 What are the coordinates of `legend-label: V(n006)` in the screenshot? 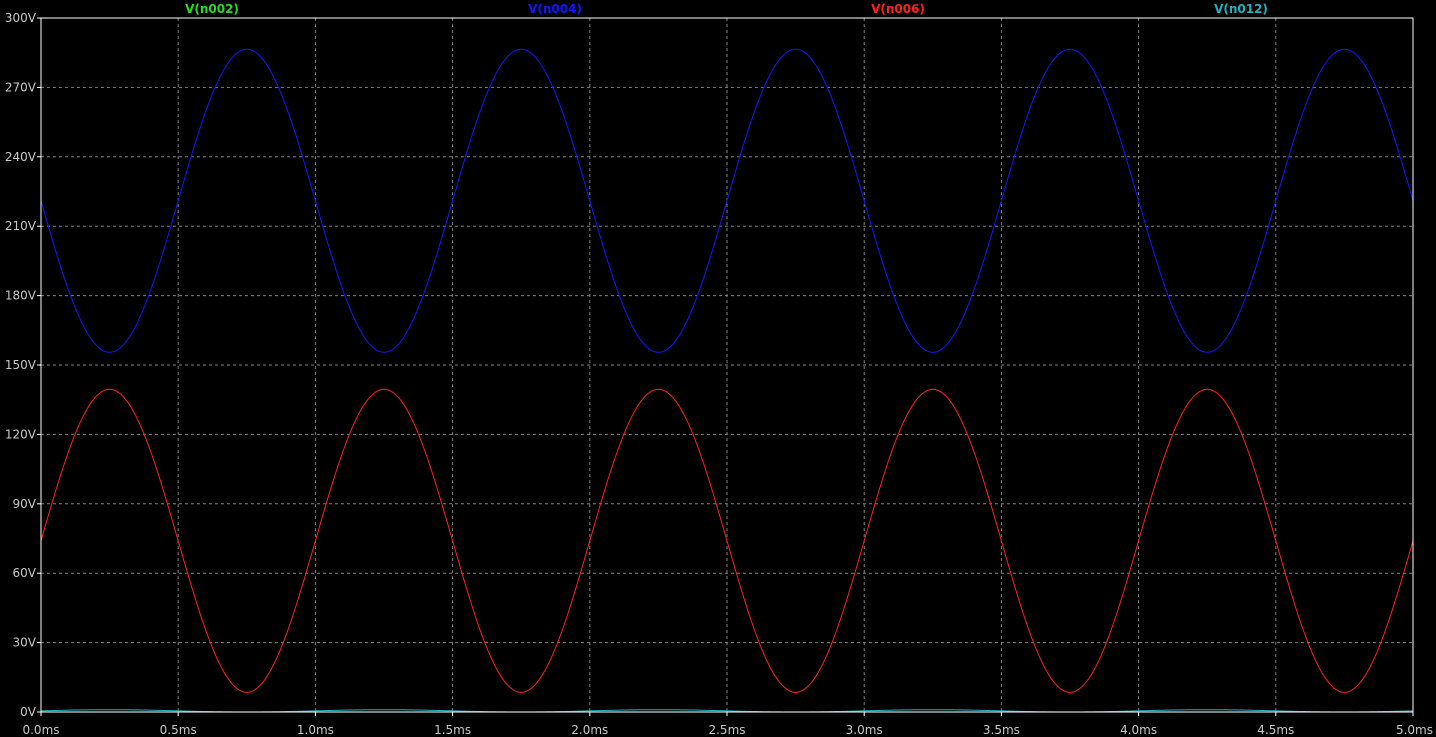 It's located at (898, 9).